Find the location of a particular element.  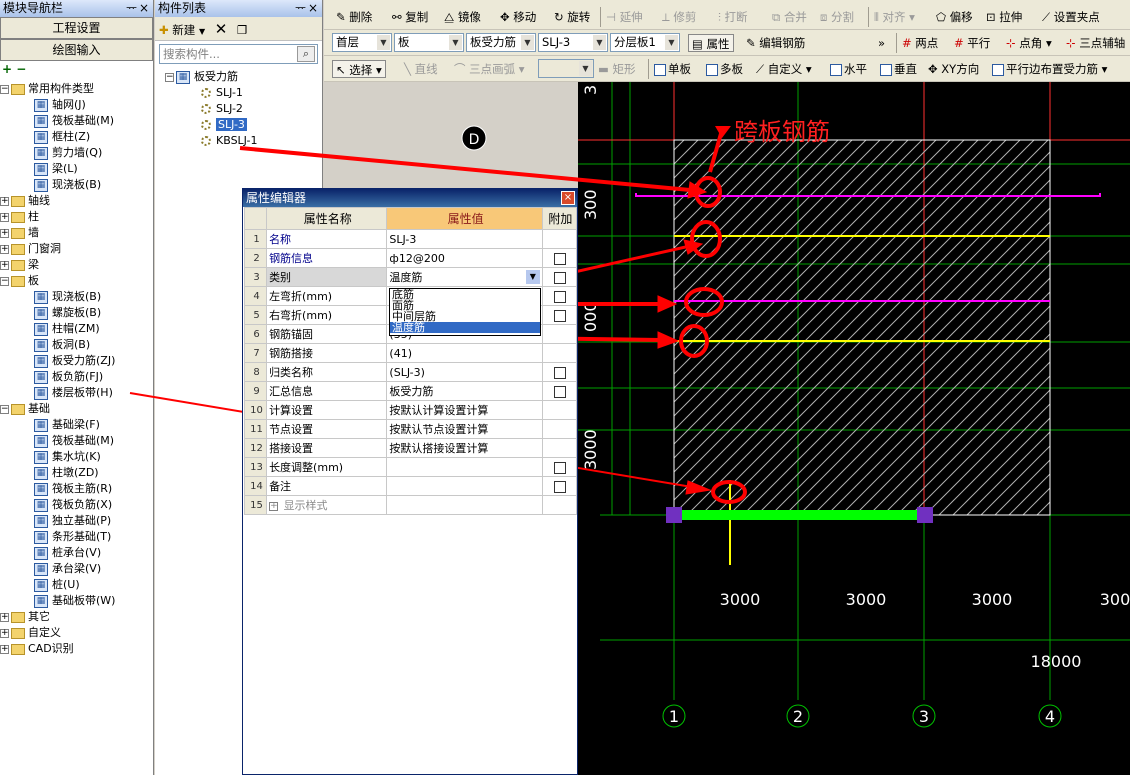

table-row: 8 归类名称 (SLJ-3) is located at coordinates (410, 372).